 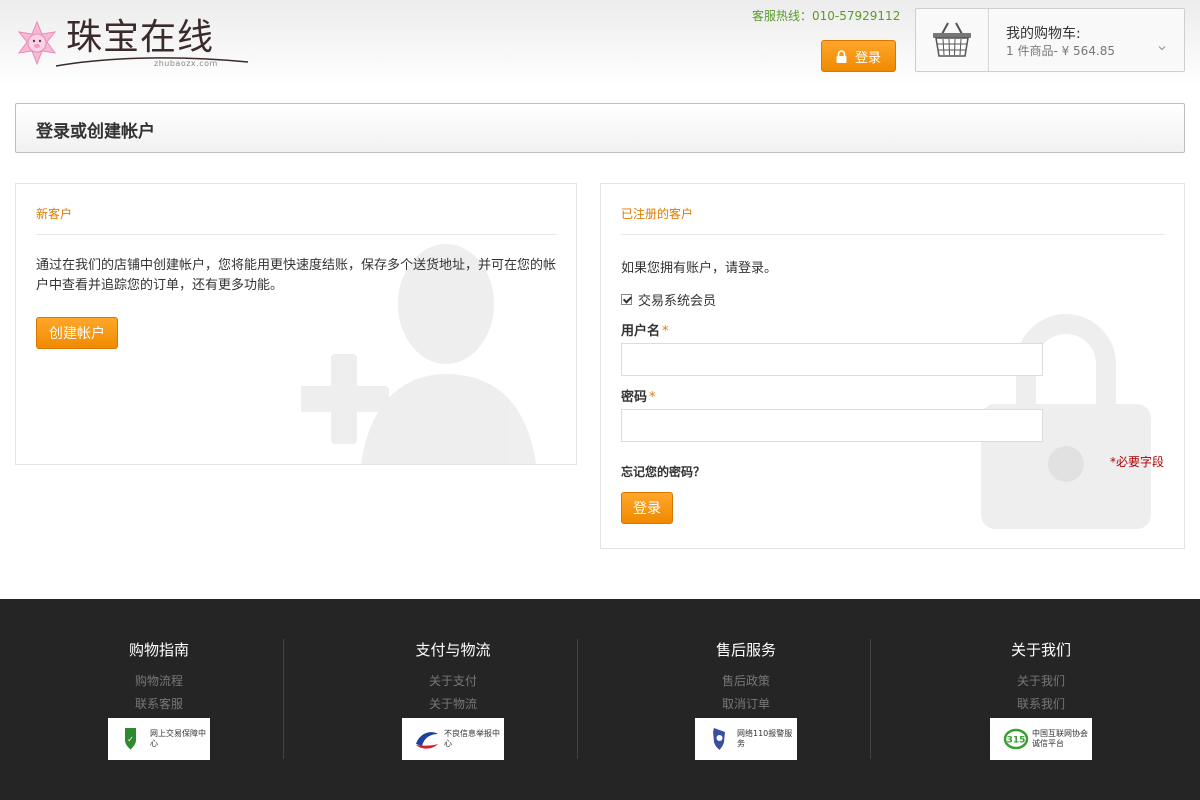 I want to click on trust-badge: 网络110报警服务, so click(x=746, y=739).